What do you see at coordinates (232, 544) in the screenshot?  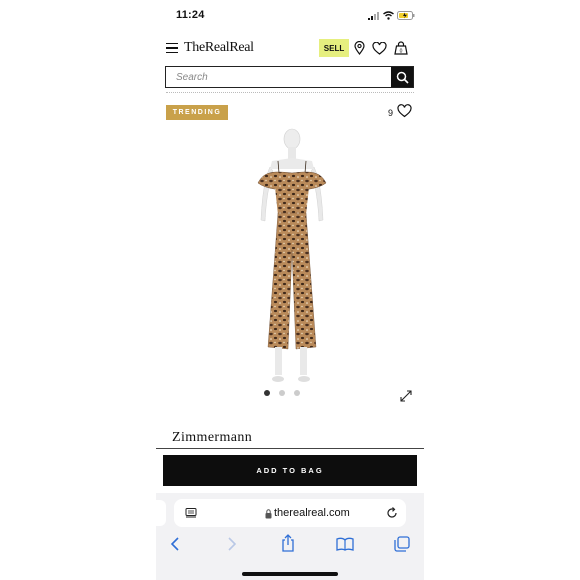 I see `forward-icon` at bounding box center [232, 544].